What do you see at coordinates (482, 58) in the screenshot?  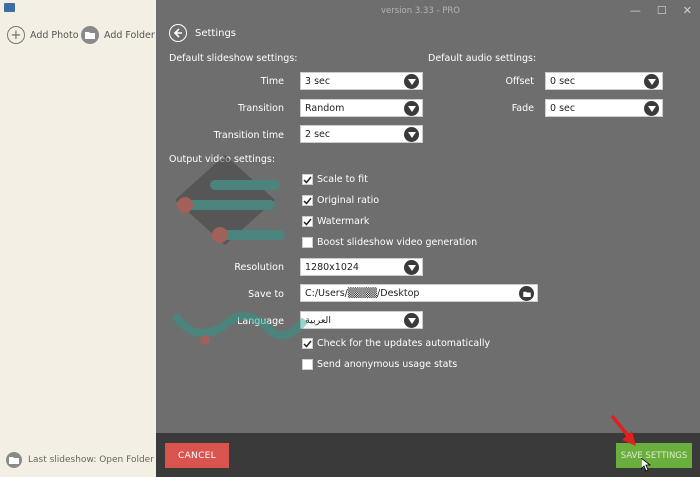 I see `audio-settings-title: Default audio settings:` at bounding box center [482, 58].